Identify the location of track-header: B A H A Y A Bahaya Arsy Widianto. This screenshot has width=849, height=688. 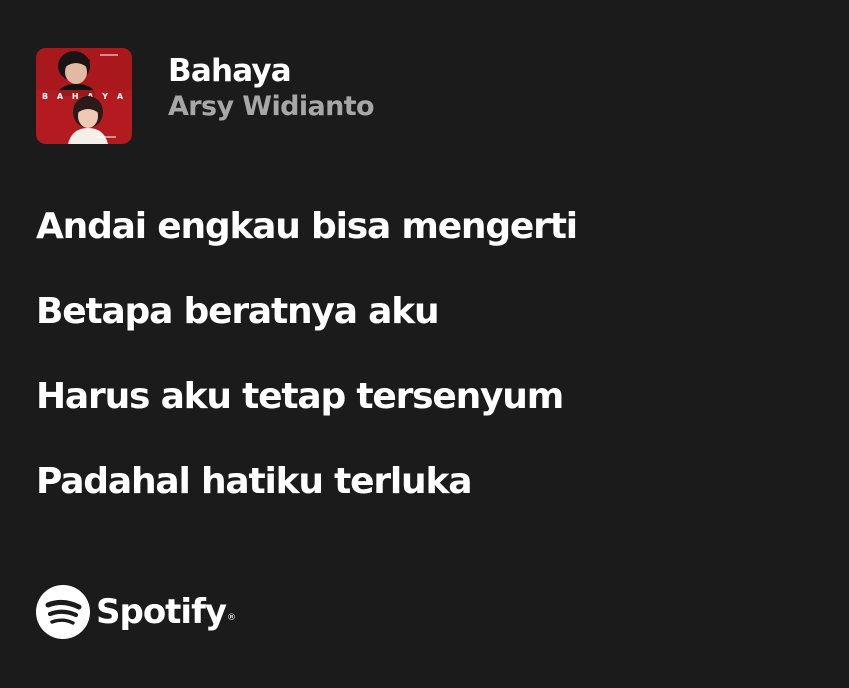
(205, 96).